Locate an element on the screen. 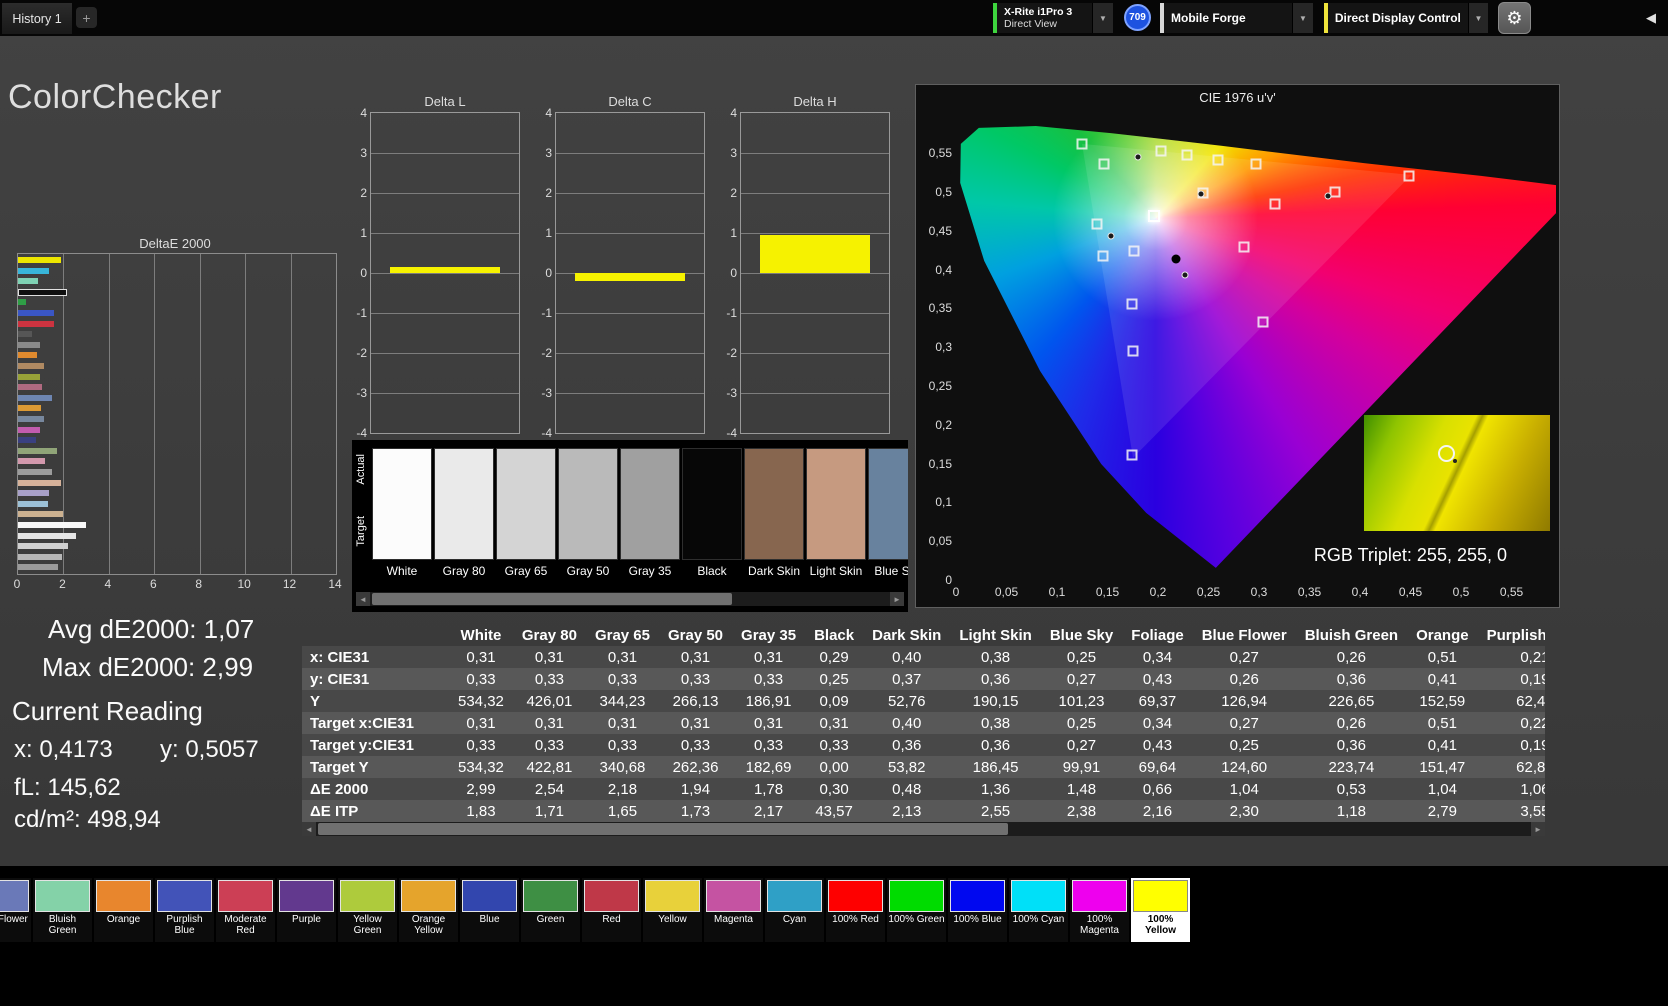 Image resolution: width=1668 pixels, height=1006 pixels. history-tab: History 1 is located at coordinates (37, 18).